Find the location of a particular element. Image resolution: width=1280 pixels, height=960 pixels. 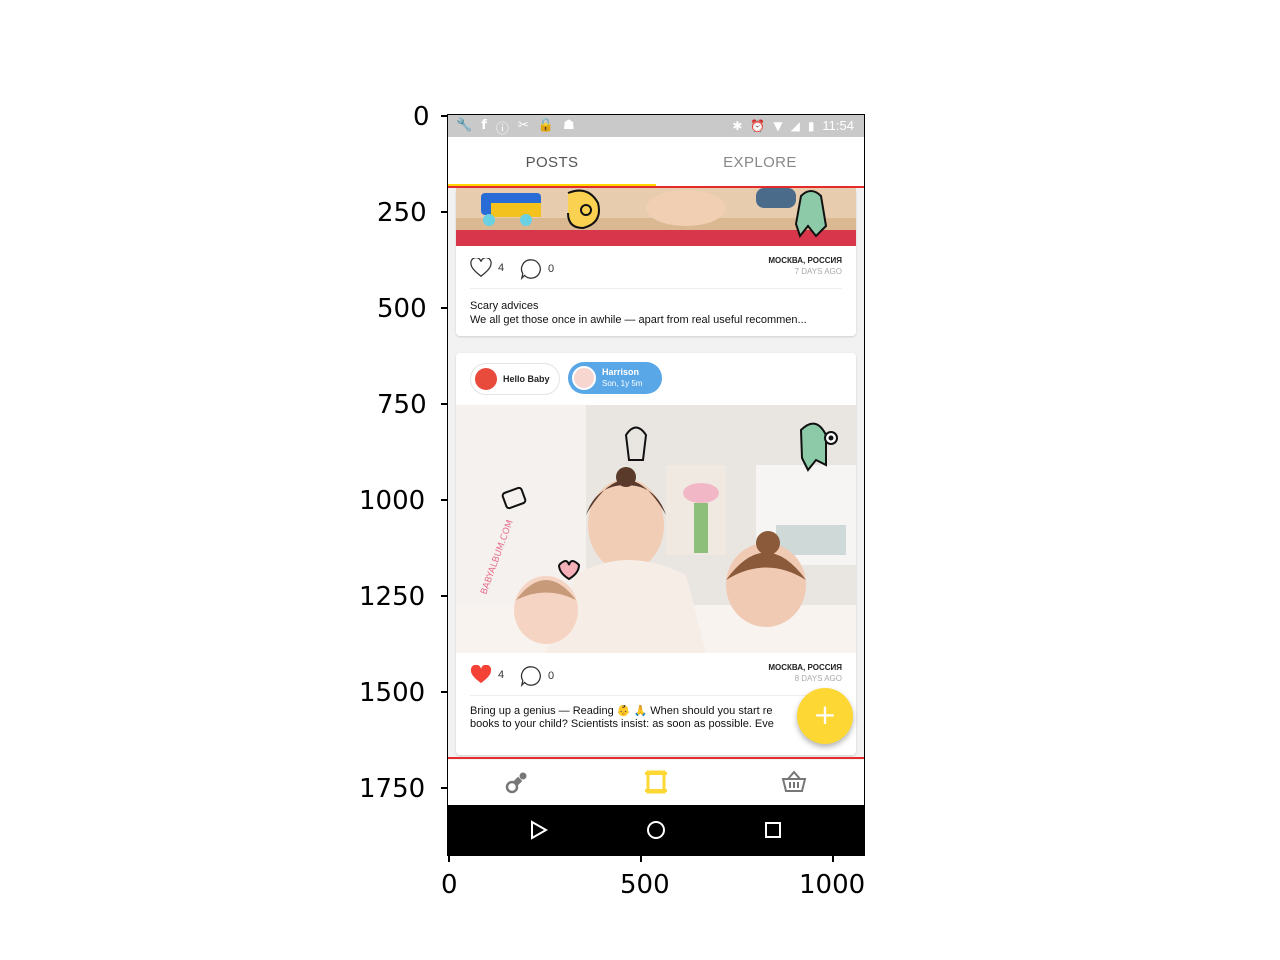

system-icons: ✱ ⏰ ▼ ◢ ▮ 11:54 is located at coordinates (793, 125).